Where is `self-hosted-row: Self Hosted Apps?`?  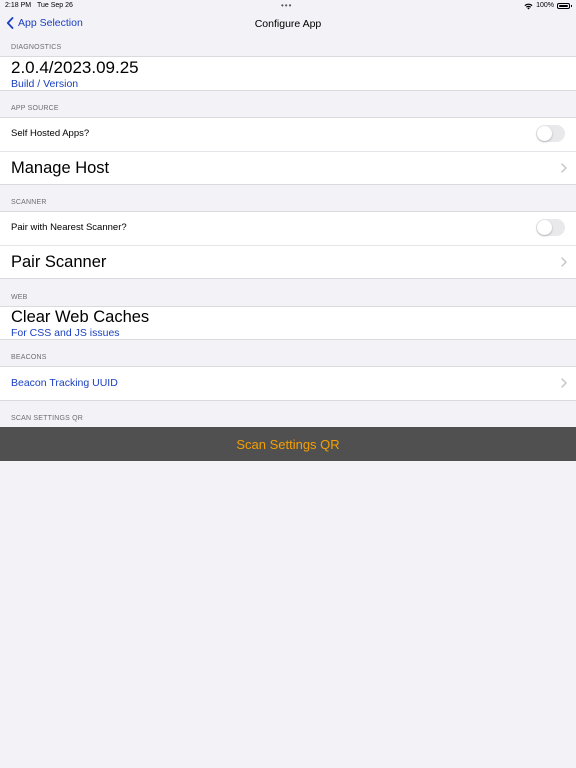 self-hosted-row: Self Hosted Apps? is located at coordinates (288, 134).